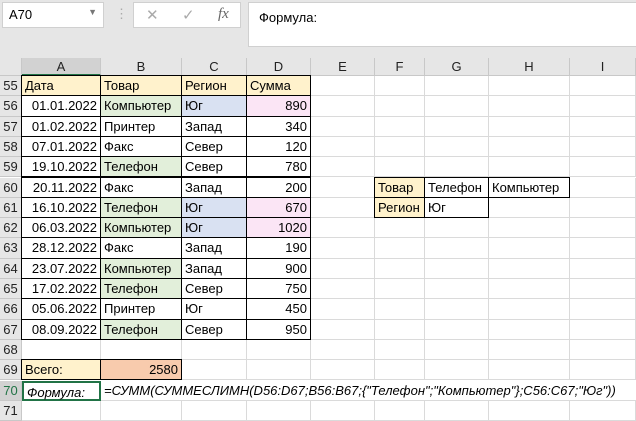  What do you see at coordinates (529, 228) in the screenshot?
I see `cell-H62` at bounding box center [529, 228].